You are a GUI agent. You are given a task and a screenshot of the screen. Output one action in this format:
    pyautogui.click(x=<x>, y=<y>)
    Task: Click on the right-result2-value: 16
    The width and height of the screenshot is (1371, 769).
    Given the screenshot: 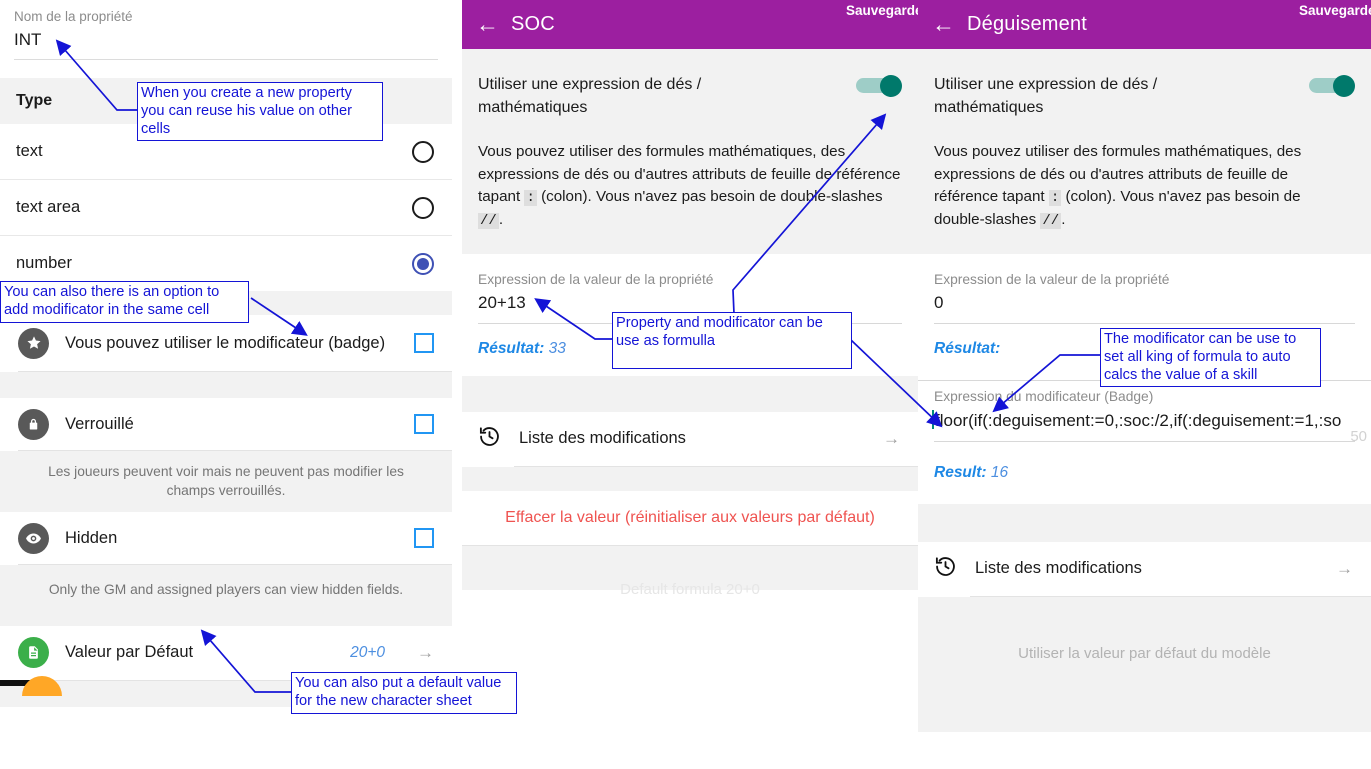 What is the action you would take?
    pyautogui.click(x=999, y=472)
    